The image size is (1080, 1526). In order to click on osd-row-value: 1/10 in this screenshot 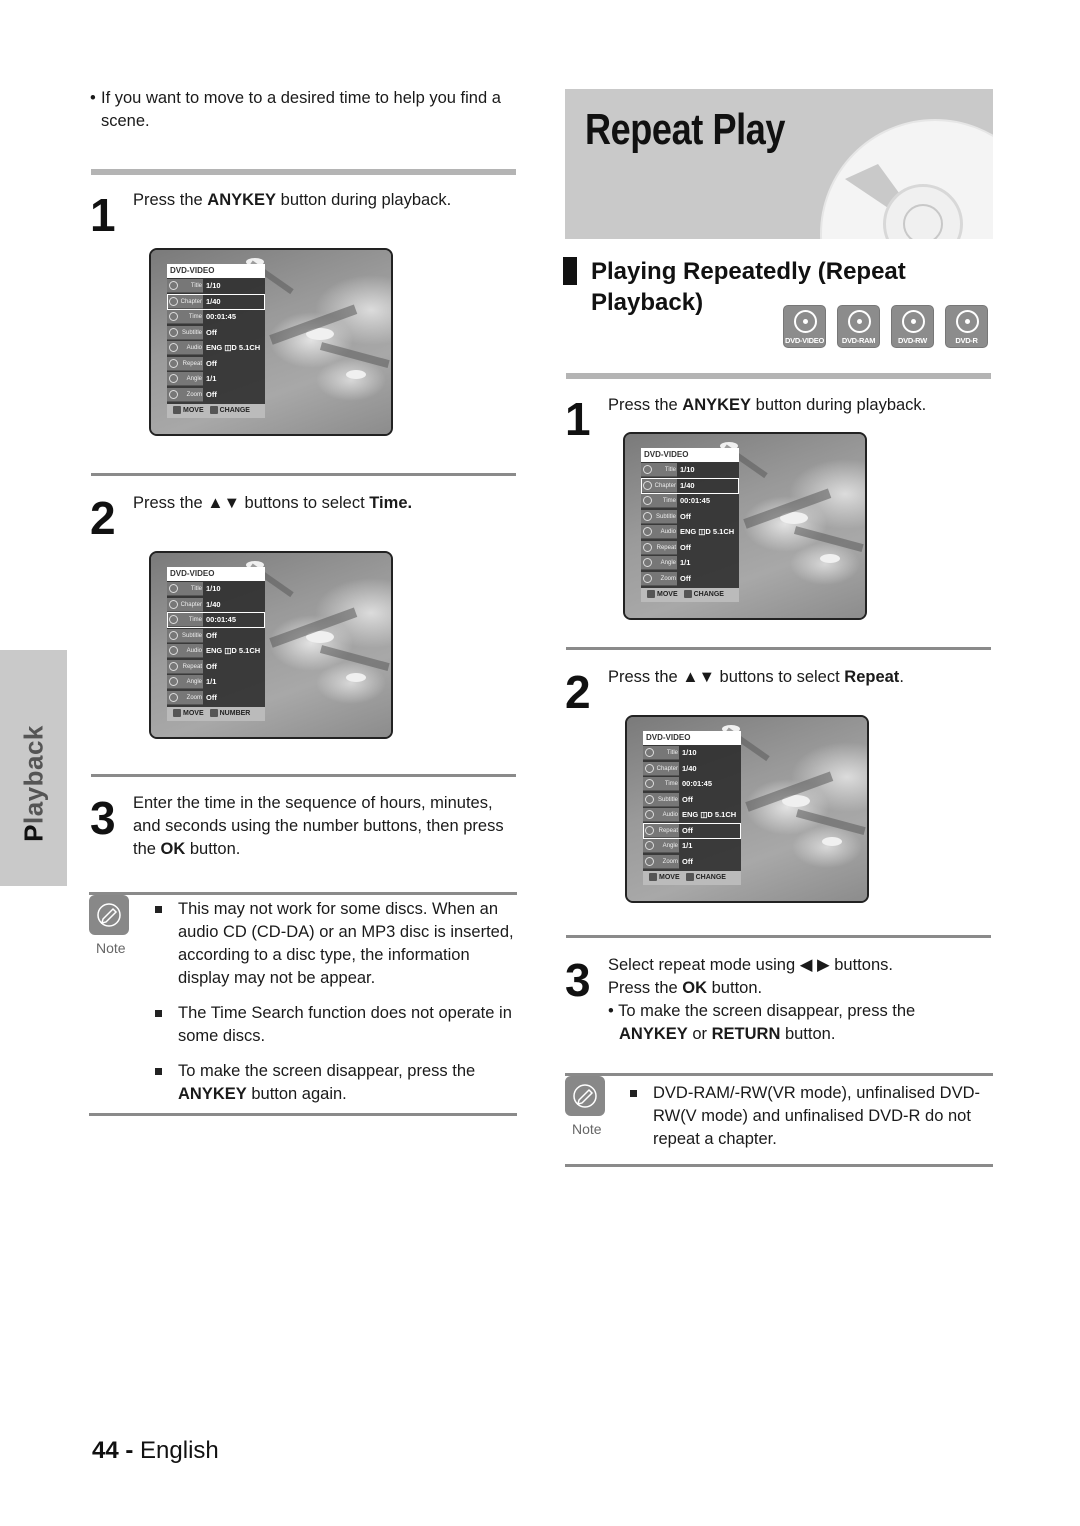, I will do `click(687, 469)`.